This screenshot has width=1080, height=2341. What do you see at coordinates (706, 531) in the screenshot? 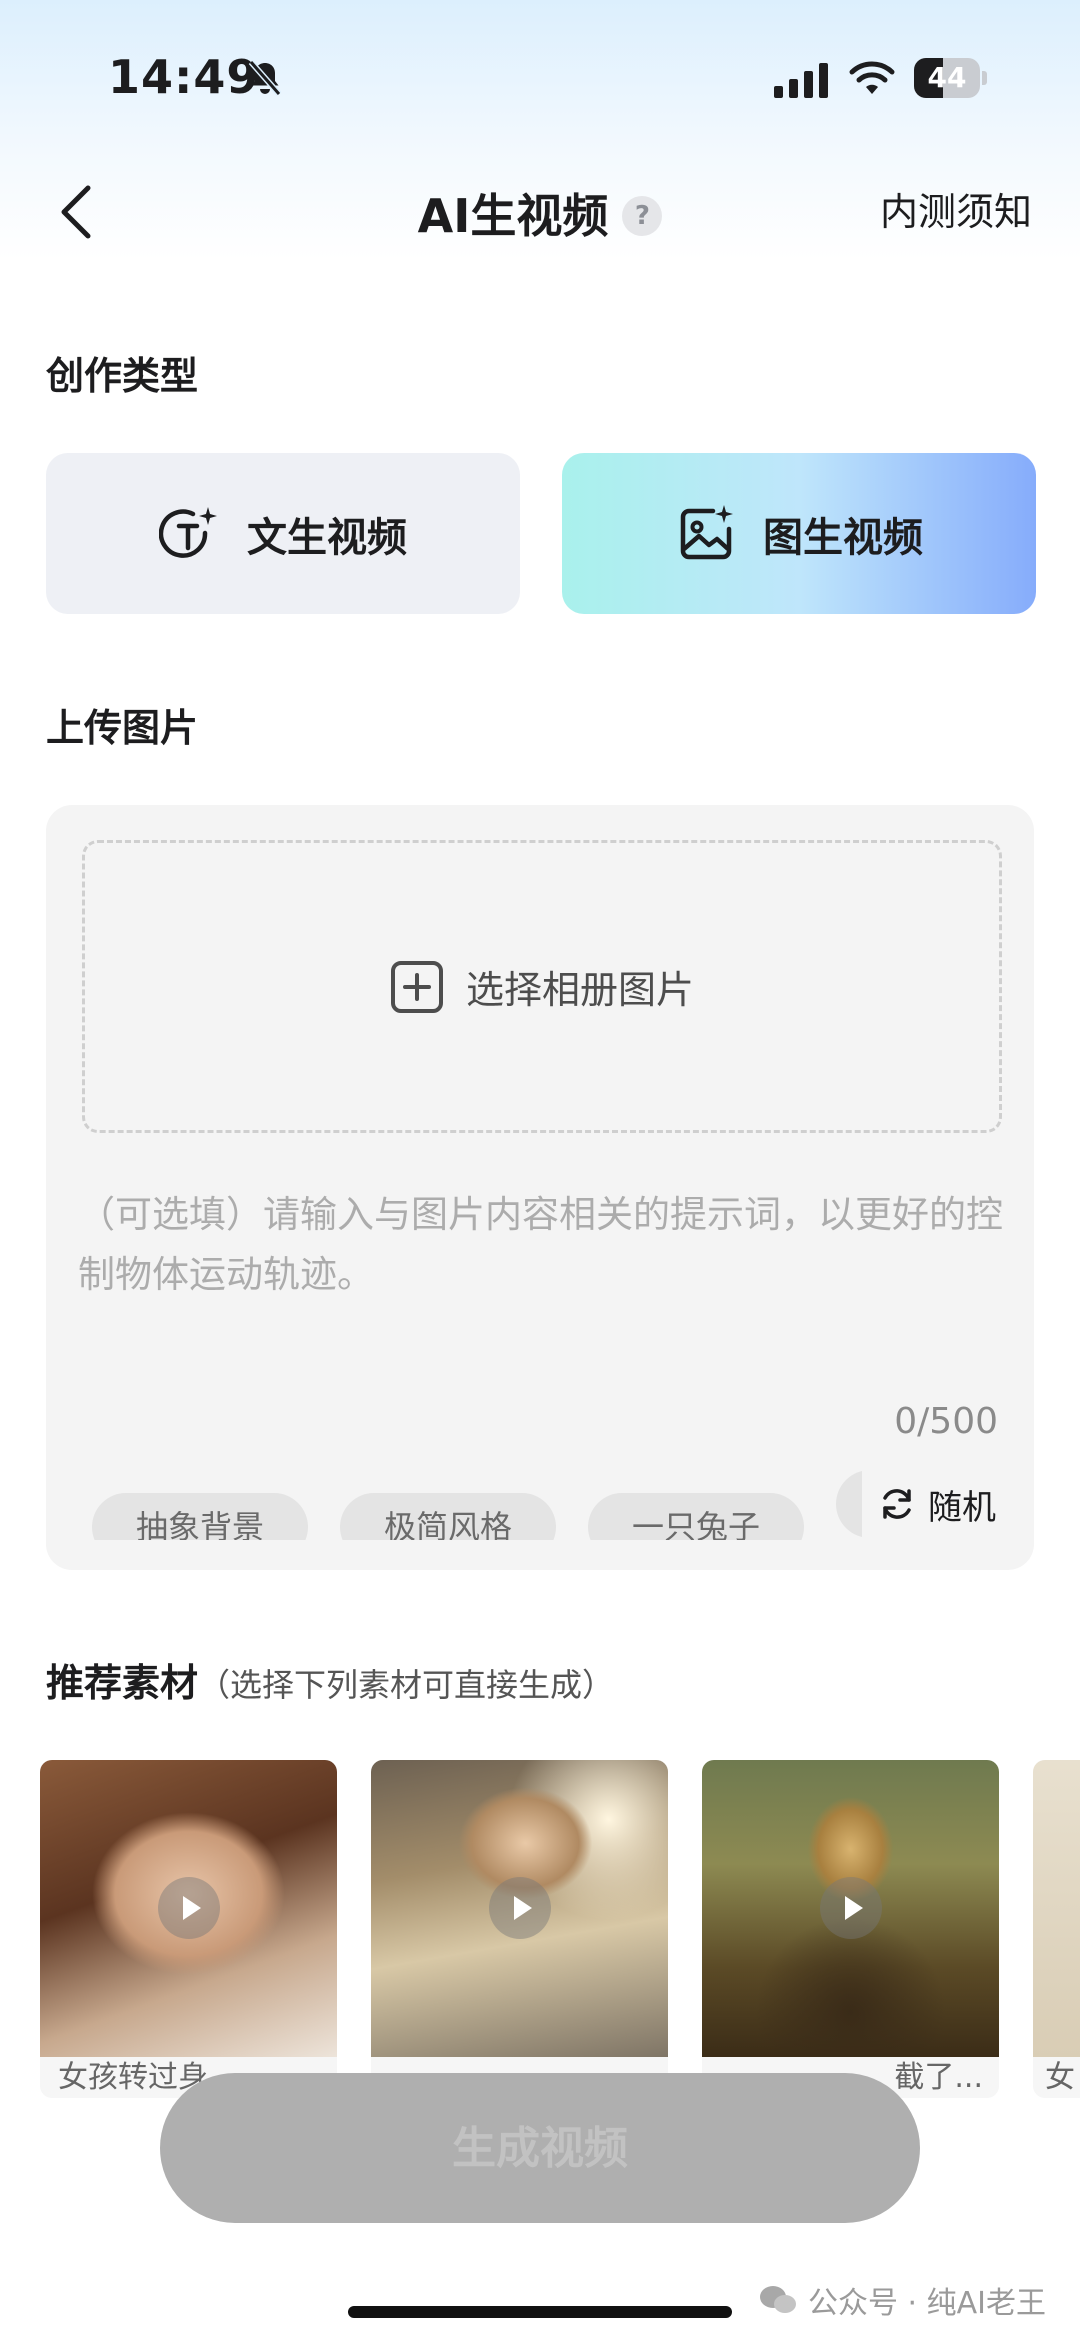
I see `image-sparkle-icon` at bounding box center [706, 531].